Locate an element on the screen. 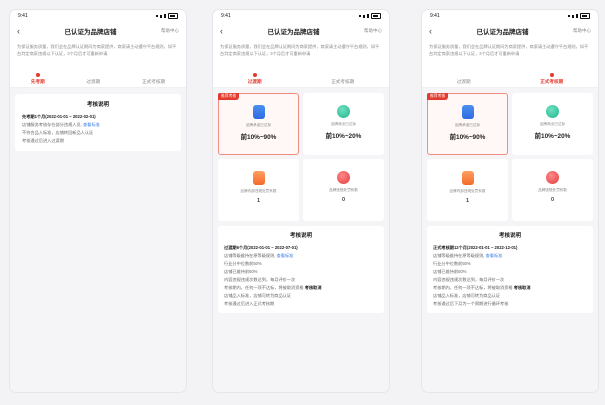  tab-bar: 先考期 过渡期 正式考核期 is located at coordinates (98, 75).